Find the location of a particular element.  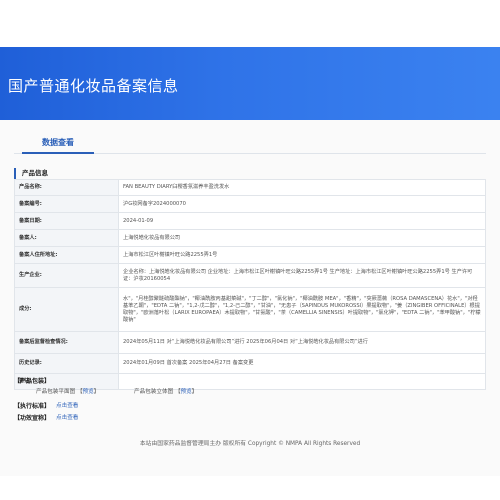

row-key-registrant: 备案人: is located at coordinates (66, 238).